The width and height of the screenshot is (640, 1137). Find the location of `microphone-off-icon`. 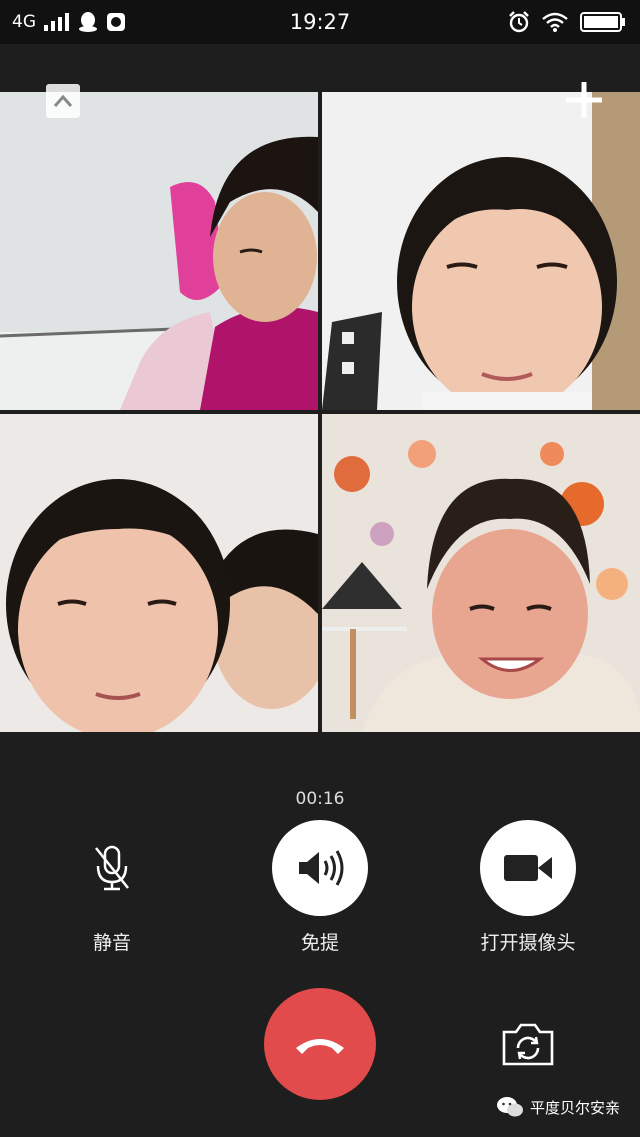

microphone-off-icon is located at coordinates (112, 868).